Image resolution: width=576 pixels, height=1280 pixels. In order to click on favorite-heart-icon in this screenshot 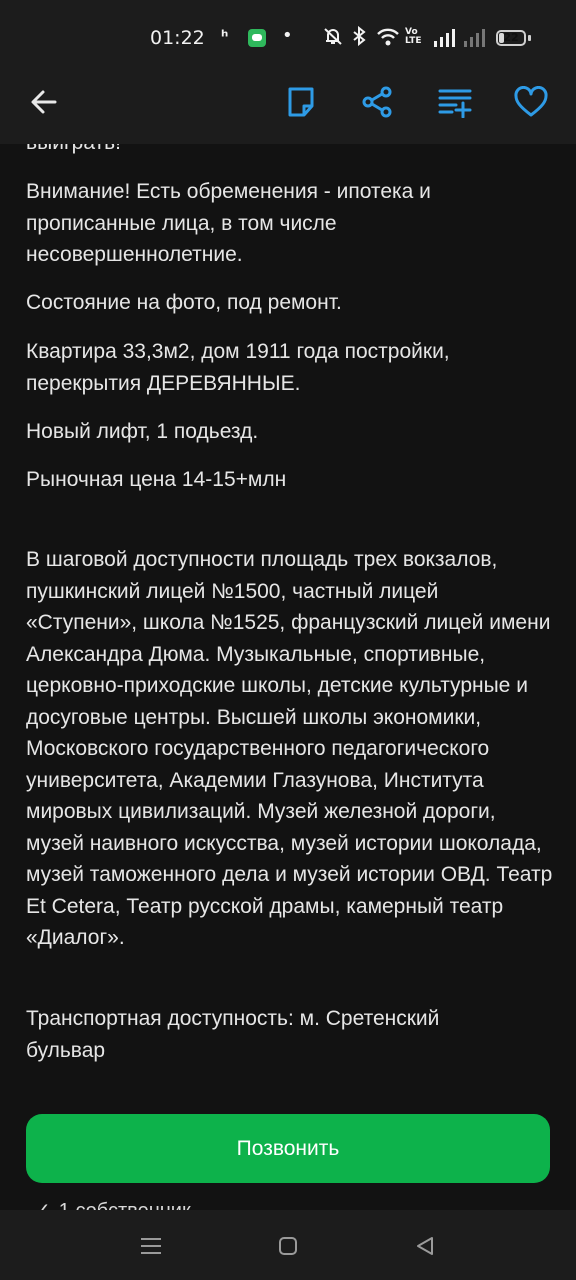, I will do `click(531, 101)`.